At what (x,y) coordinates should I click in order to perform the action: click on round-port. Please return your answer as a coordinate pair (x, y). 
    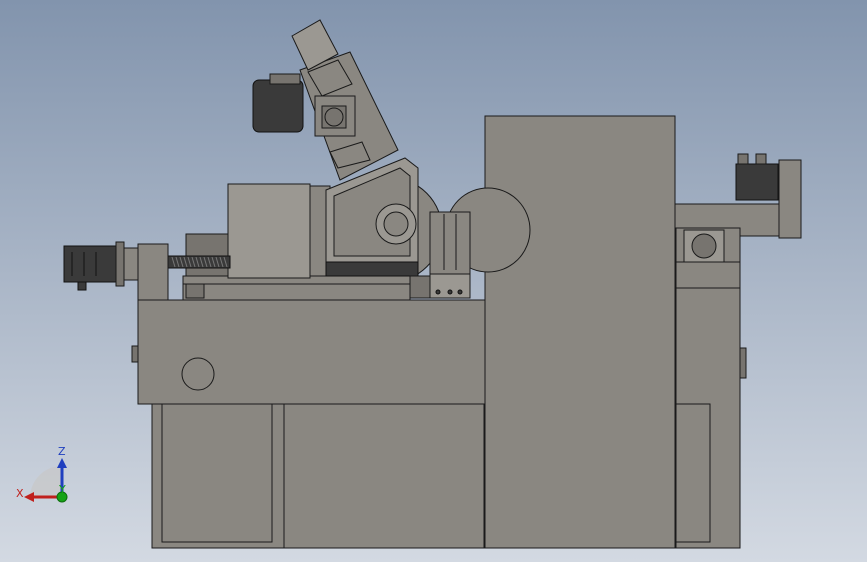
    Looking at the image, I should click on (198, 374).